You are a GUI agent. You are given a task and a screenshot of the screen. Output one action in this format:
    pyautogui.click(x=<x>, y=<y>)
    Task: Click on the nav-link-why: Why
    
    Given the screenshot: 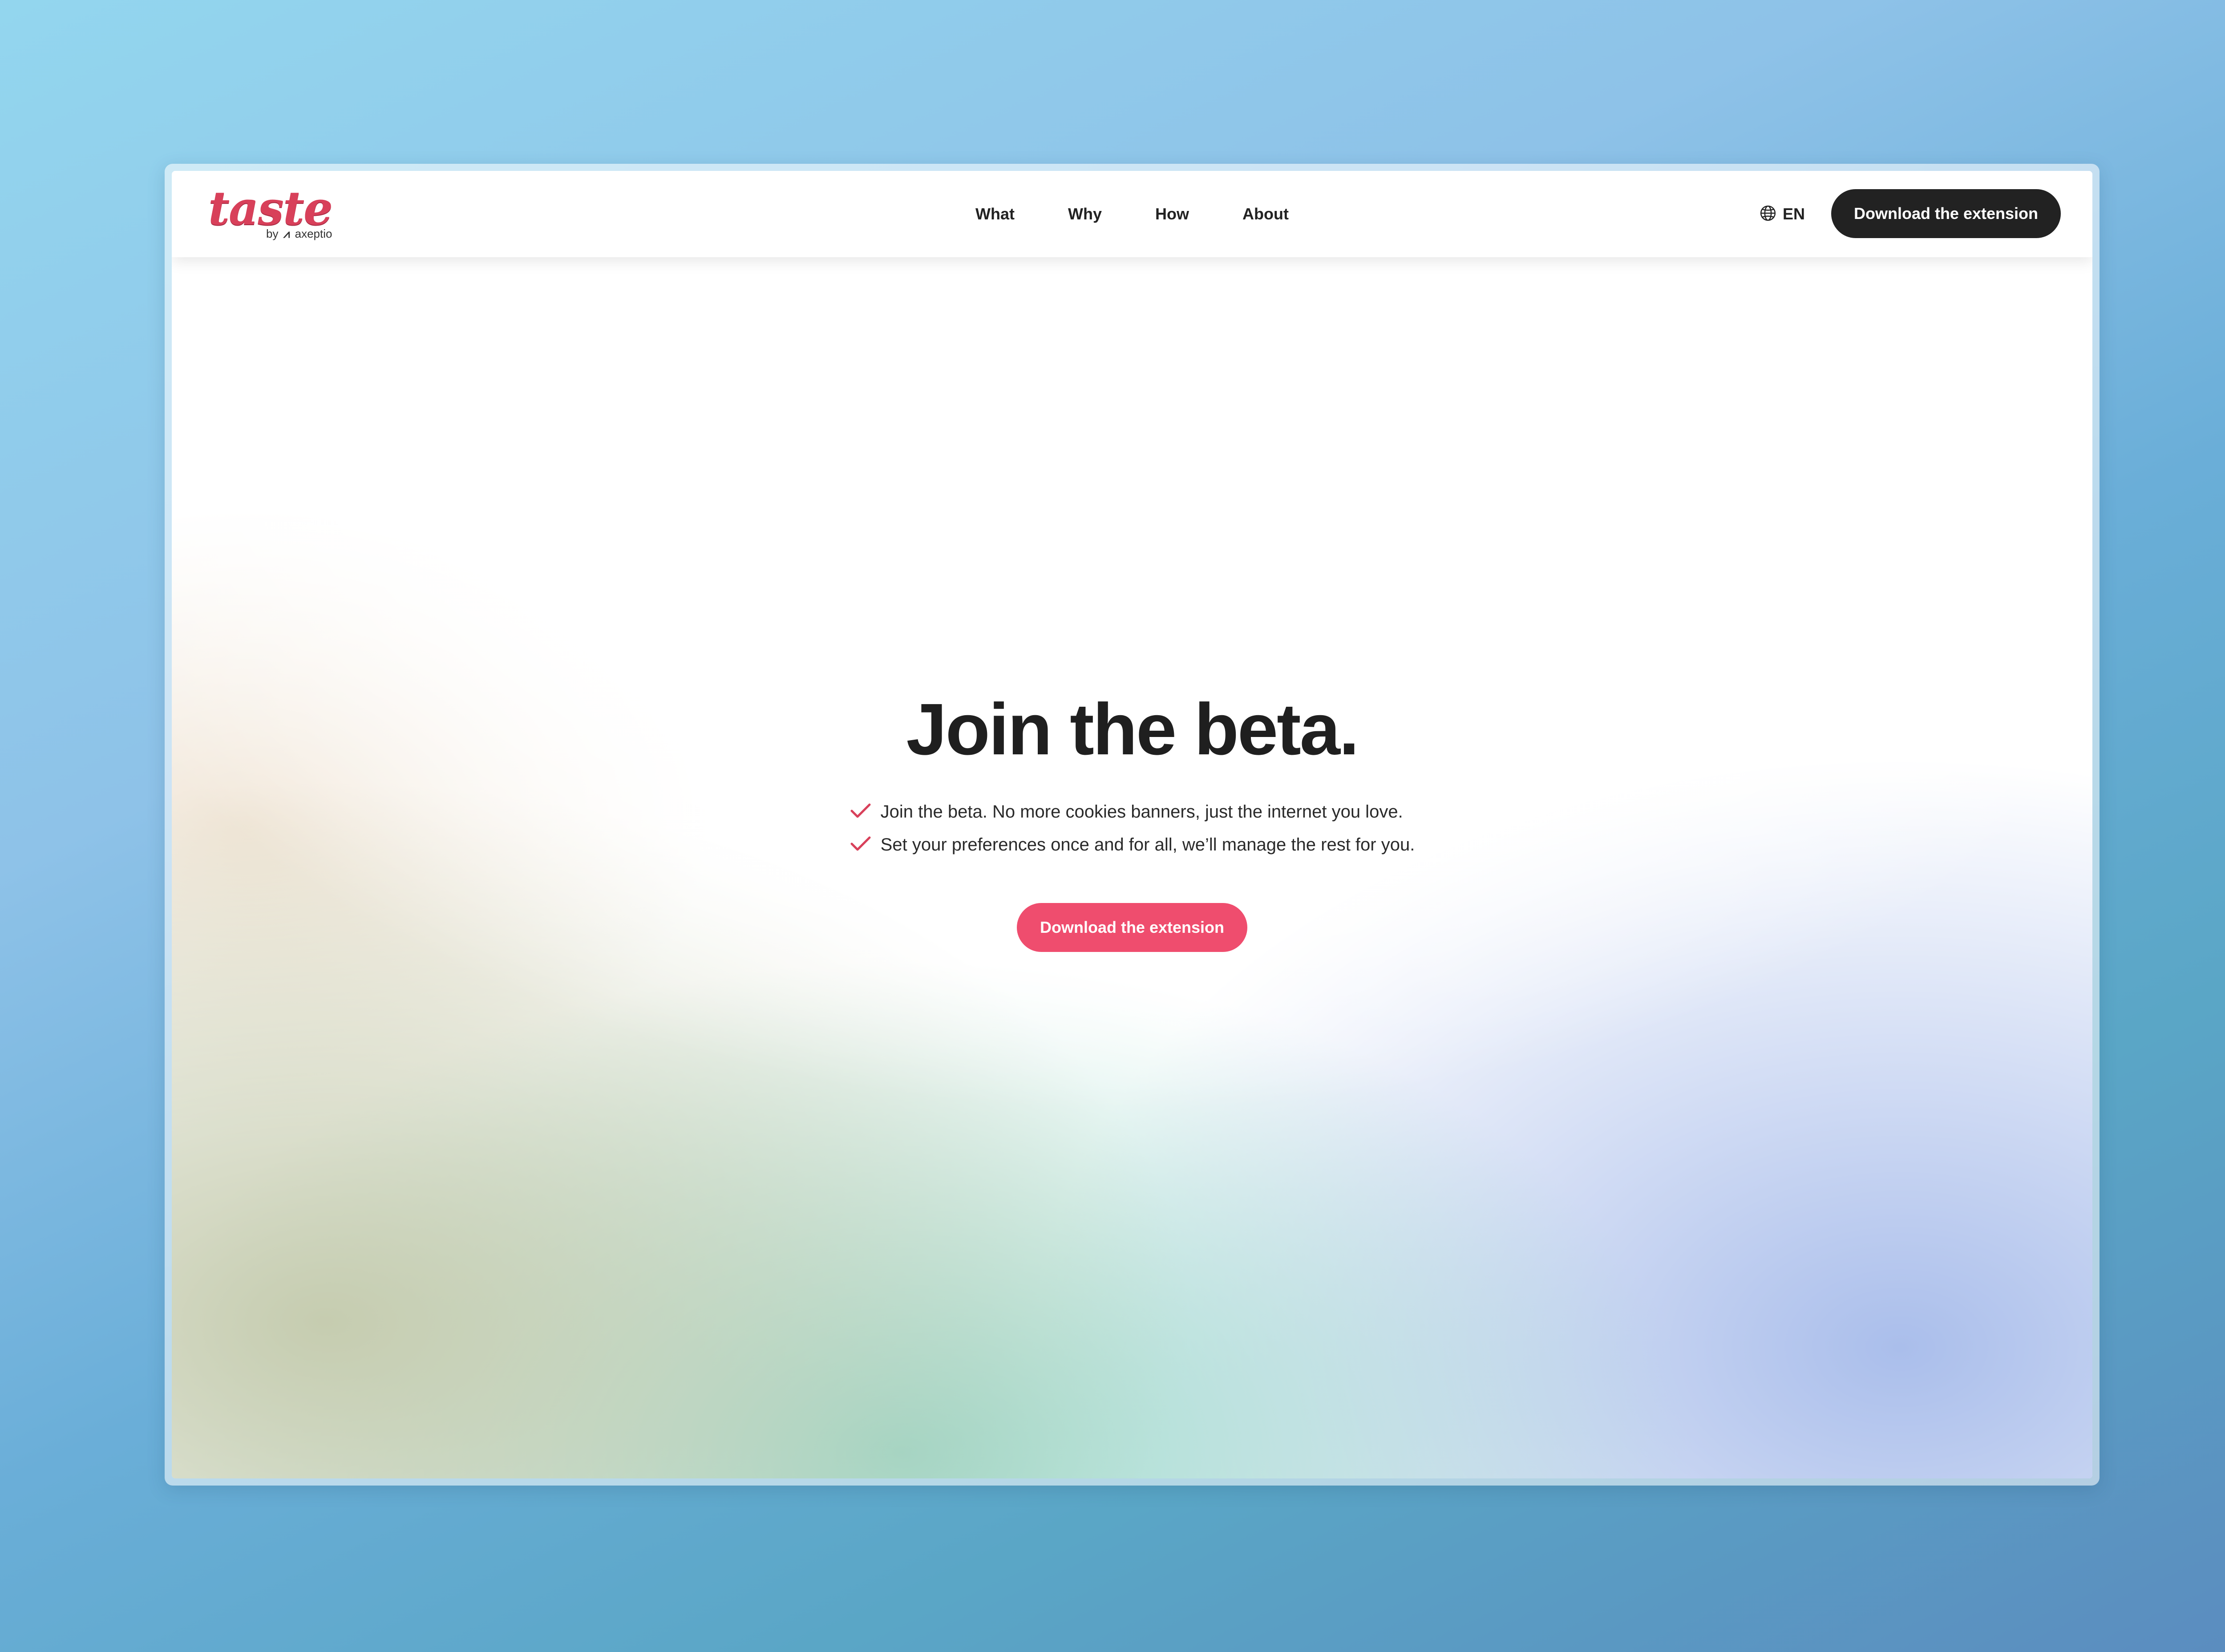 What is the action you would take?
    pyautogui.click(x=1085, y=214)
    